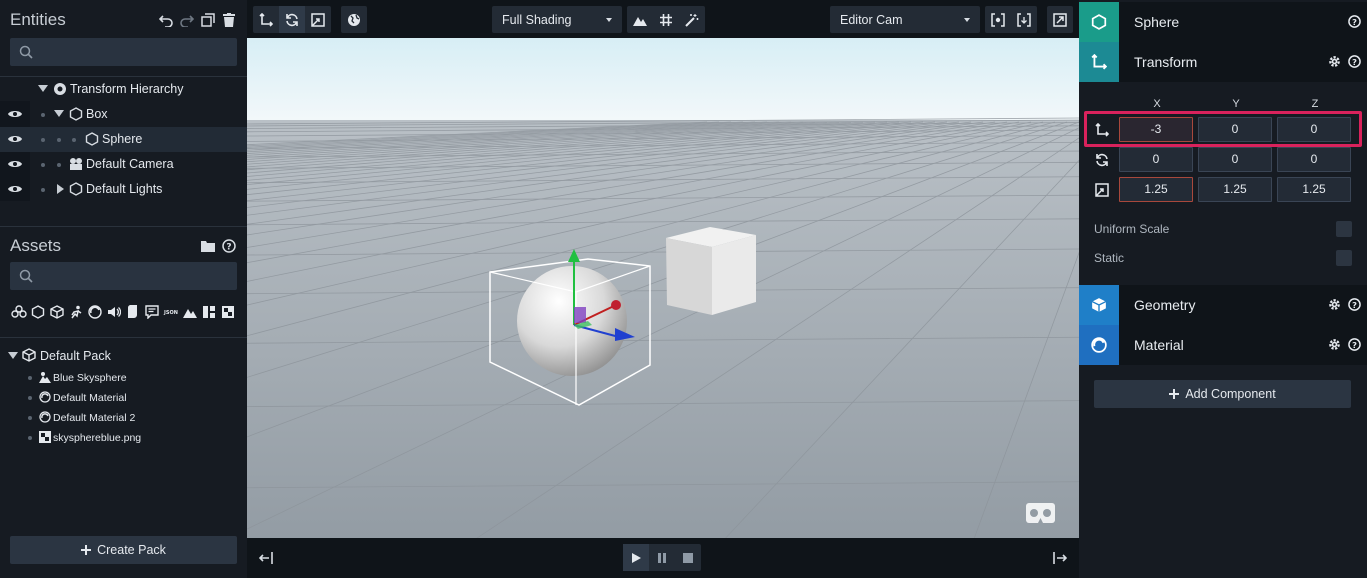 This screenshot has width=1367, height=578. Describe the element at coordinates (692, 19) in the screenshot. I see `magic-wand-icon` at that location.